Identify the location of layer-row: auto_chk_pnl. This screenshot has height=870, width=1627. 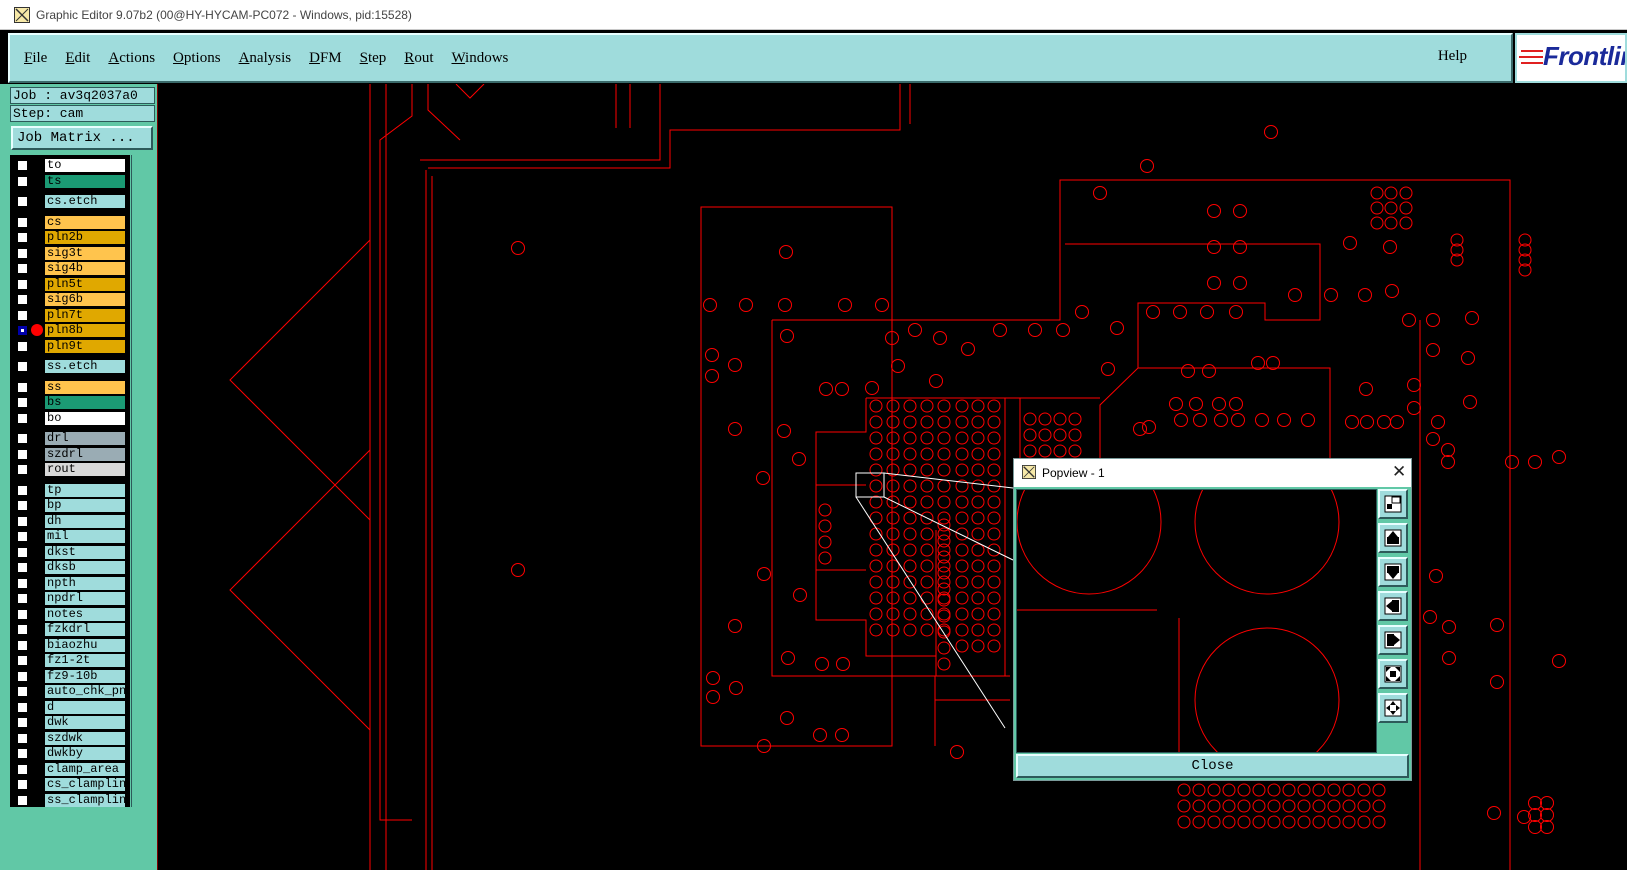
(70, 691).